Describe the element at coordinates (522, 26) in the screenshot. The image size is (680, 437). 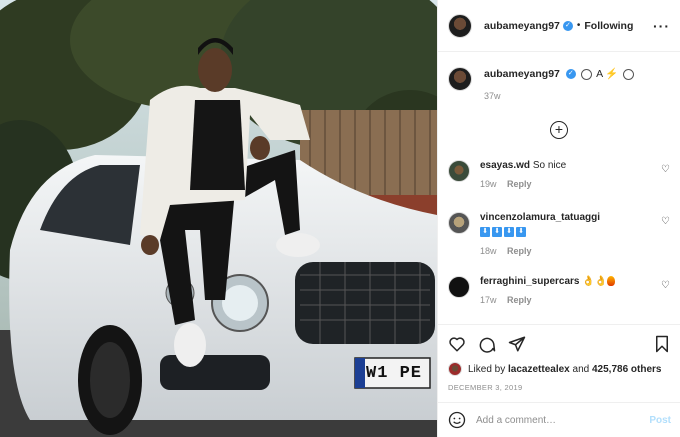
I see `author-username: aubameyang97` at that location.